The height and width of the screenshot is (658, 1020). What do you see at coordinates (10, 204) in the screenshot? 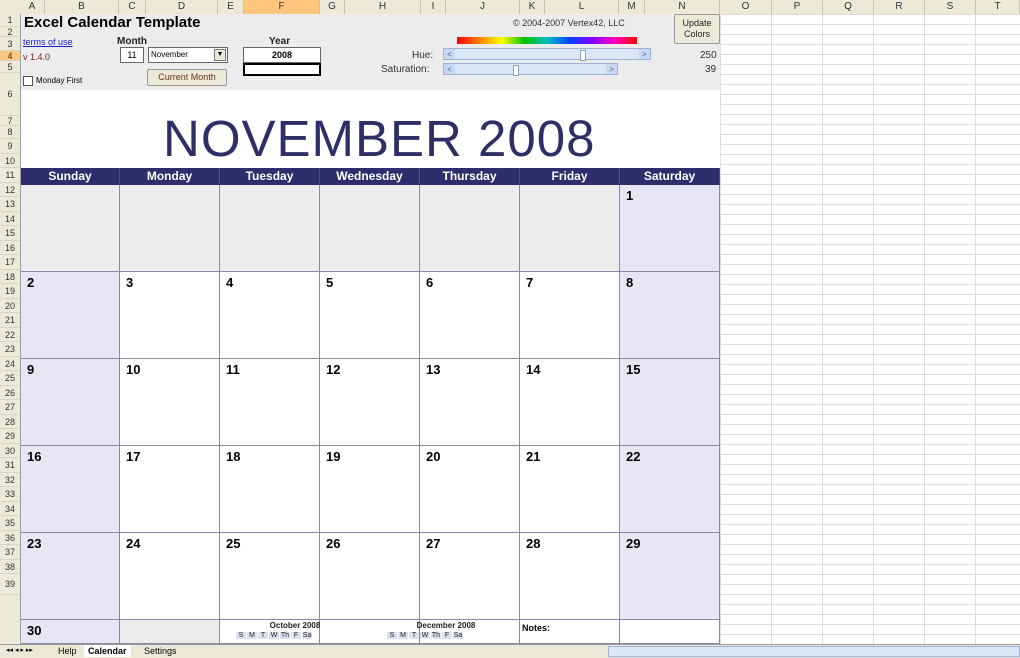
I see `row-header-13: 13` at bounding box center [10, 204].